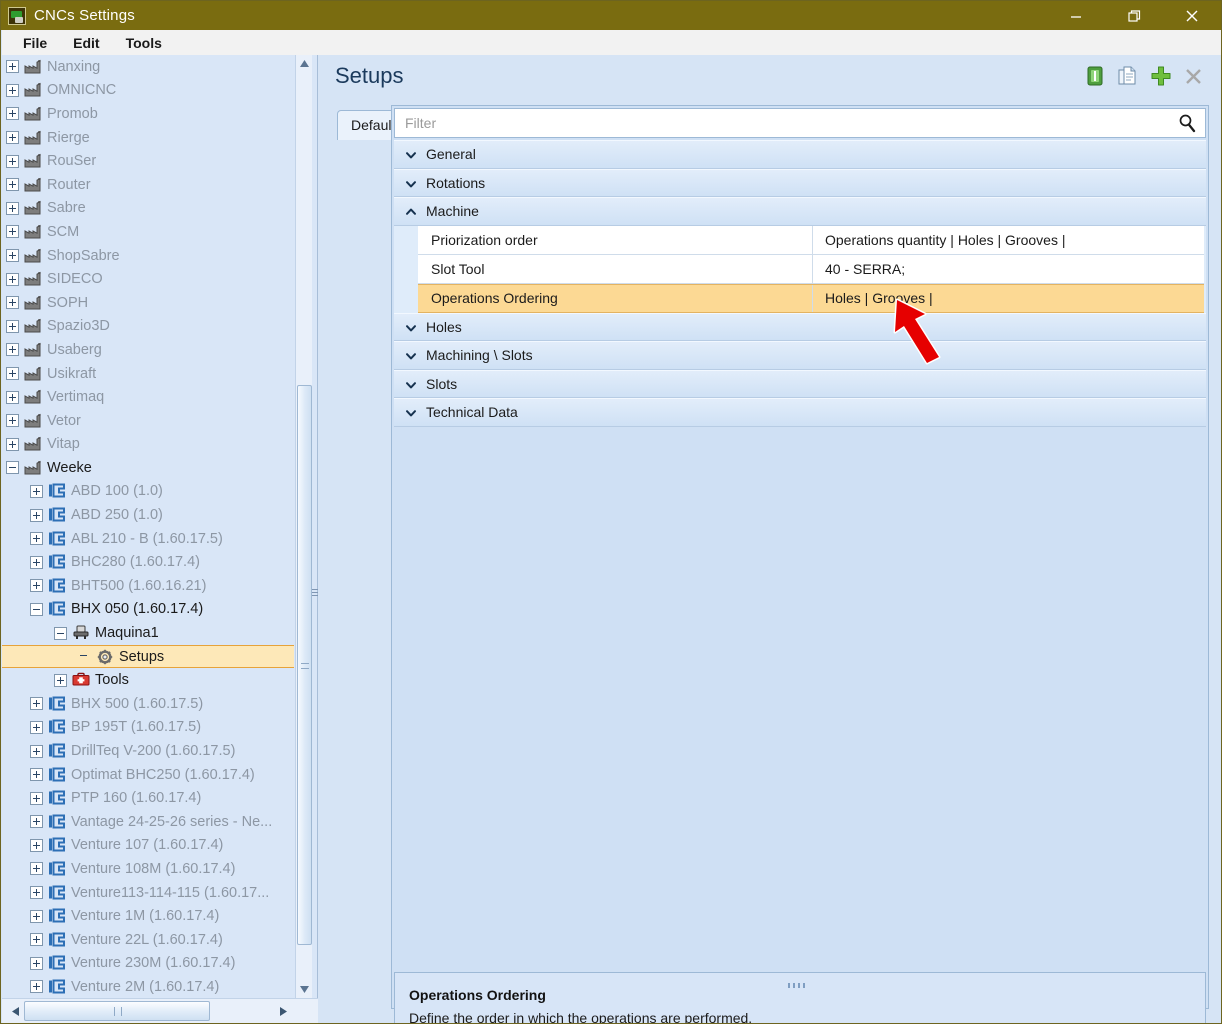 The image size is (1222, 1024). Describe the element at coordinates (315, 592) in the screenshot. I see `panel-splitter` at that location.